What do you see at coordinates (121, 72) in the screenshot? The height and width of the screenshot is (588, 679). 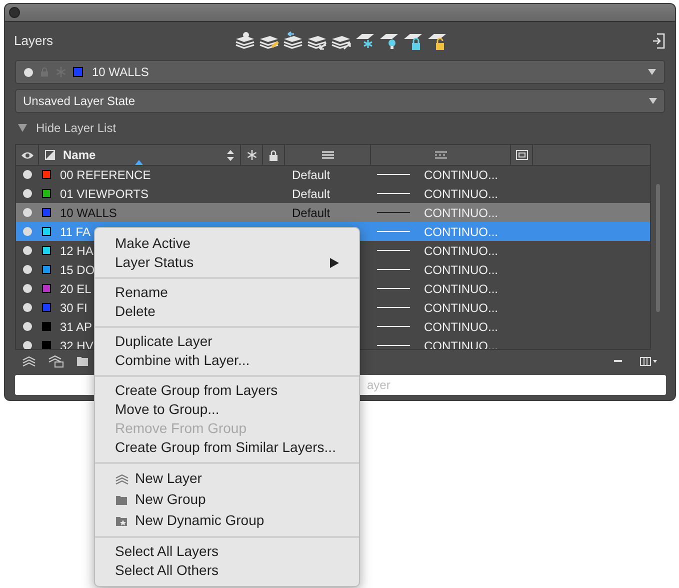 I see `current-layer-name: 10 WALLS` at bounding box center [121, 72].